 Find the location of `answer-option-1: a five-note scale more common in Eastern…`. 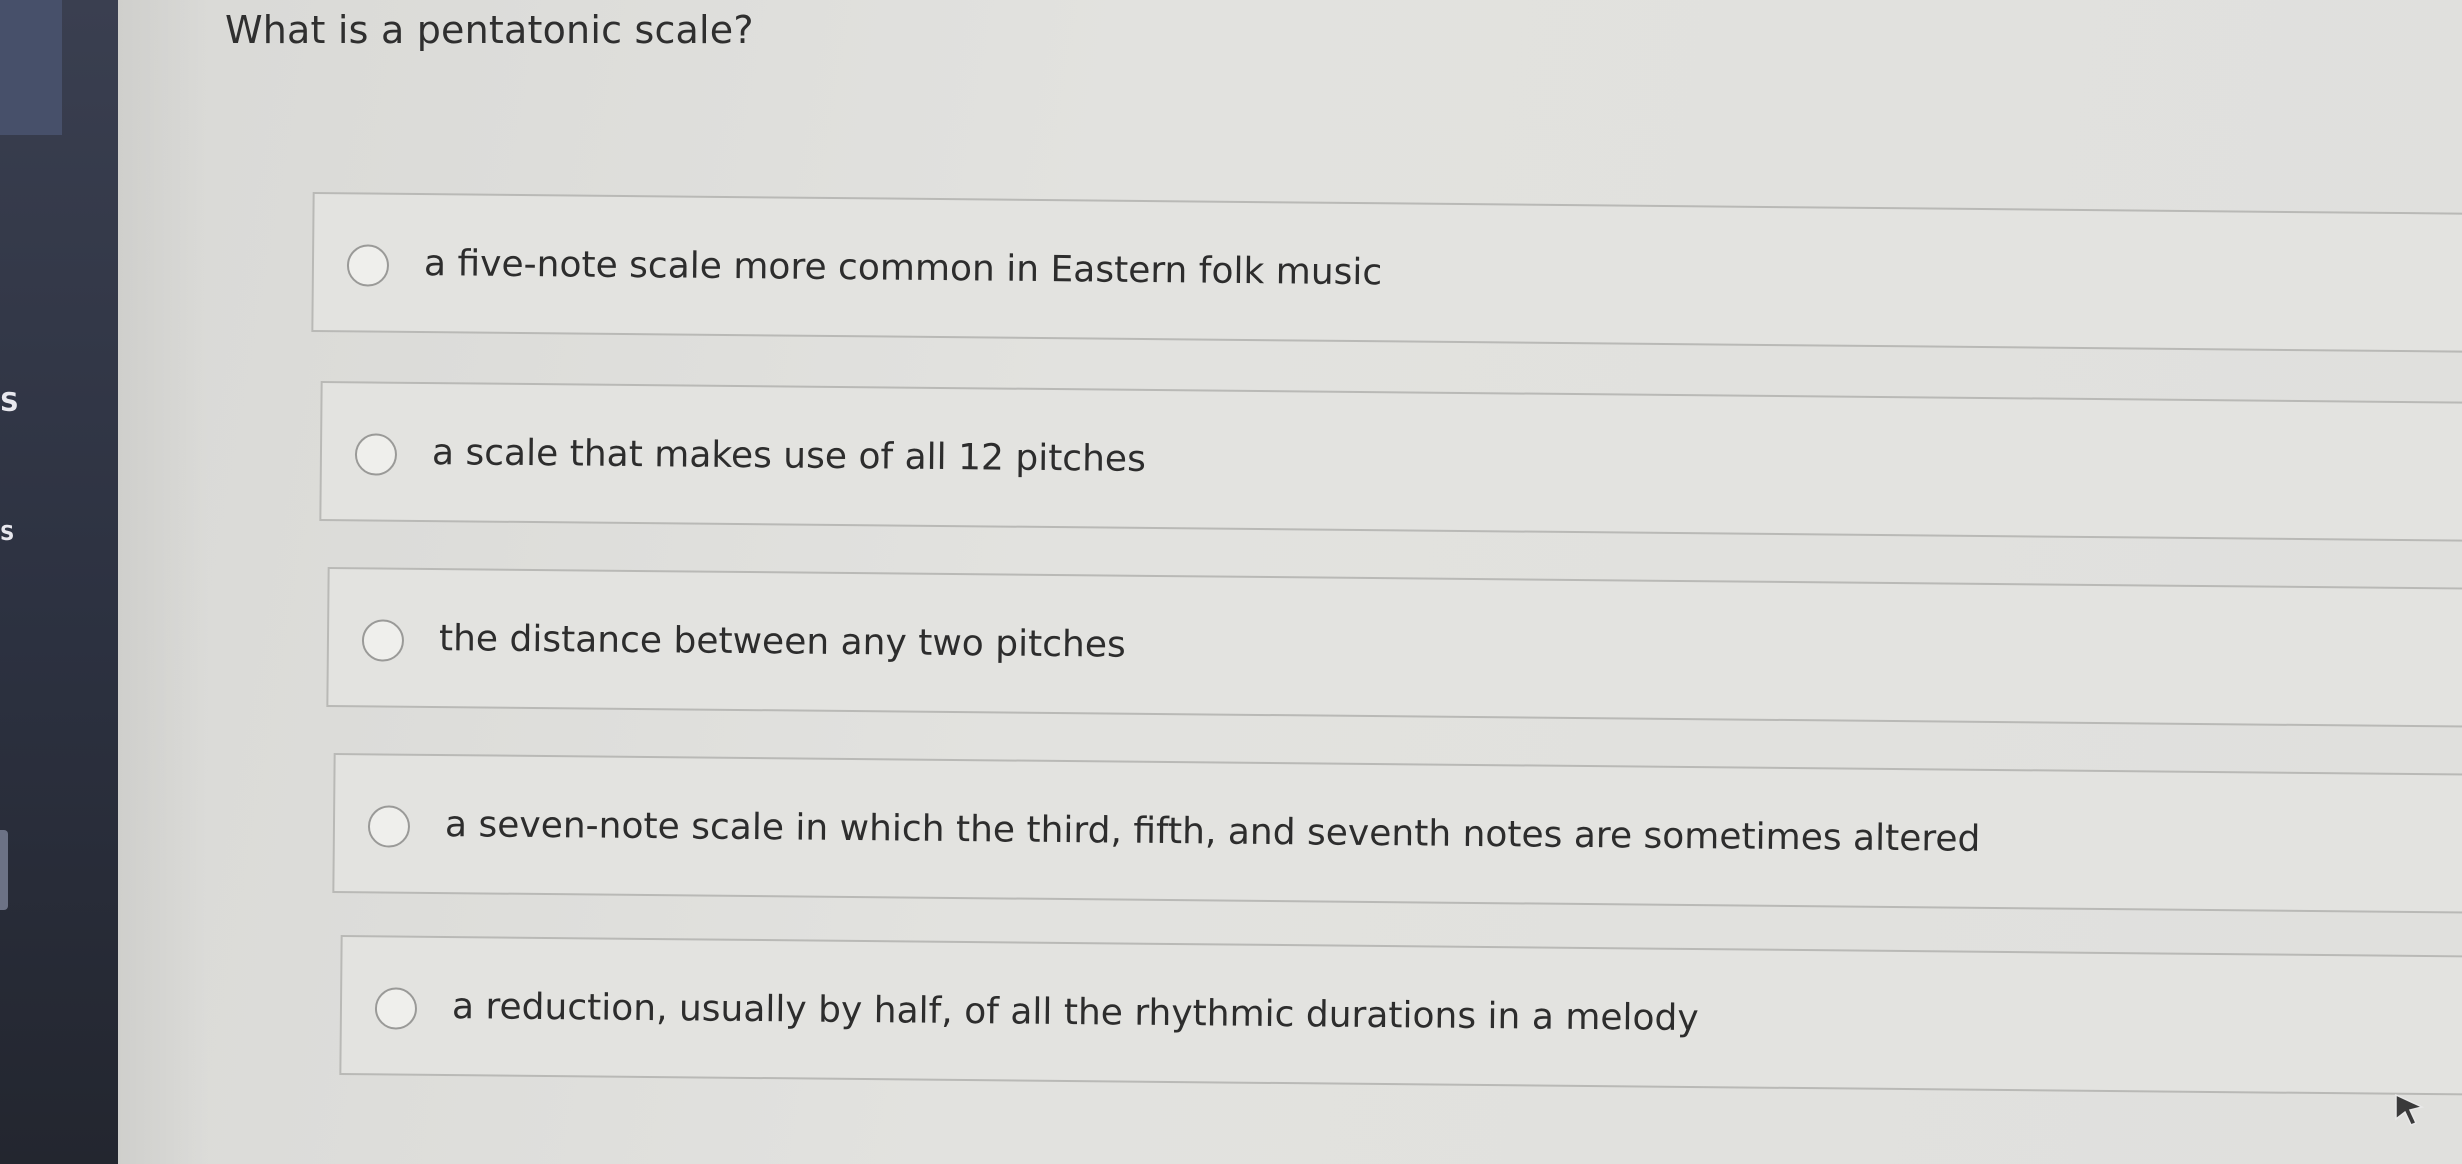

answer-option-1: a five-note scale more common in Eastern… is located at coordinates (1386, 272).